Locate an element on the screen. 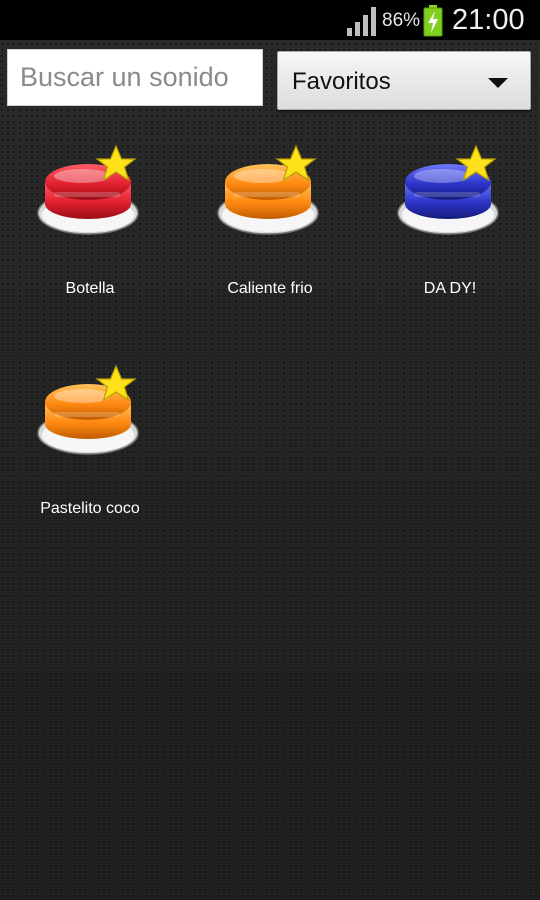 Image resolution: width=540 pixels, height=900 pixels. sound-item: Caliente frio is located at coordinates (270, 240).